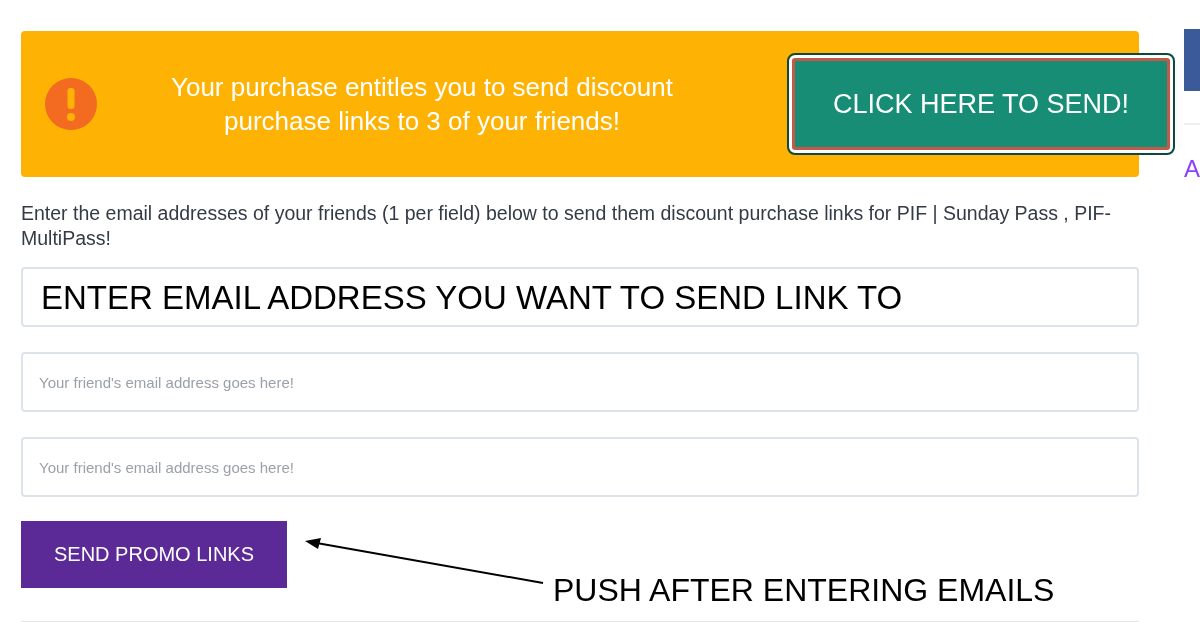  What do you see at coordinates (981, 104) in the screenshot?
I see `send-button: CLICK HERE TO SEND!` at bounding box center [981, 104].